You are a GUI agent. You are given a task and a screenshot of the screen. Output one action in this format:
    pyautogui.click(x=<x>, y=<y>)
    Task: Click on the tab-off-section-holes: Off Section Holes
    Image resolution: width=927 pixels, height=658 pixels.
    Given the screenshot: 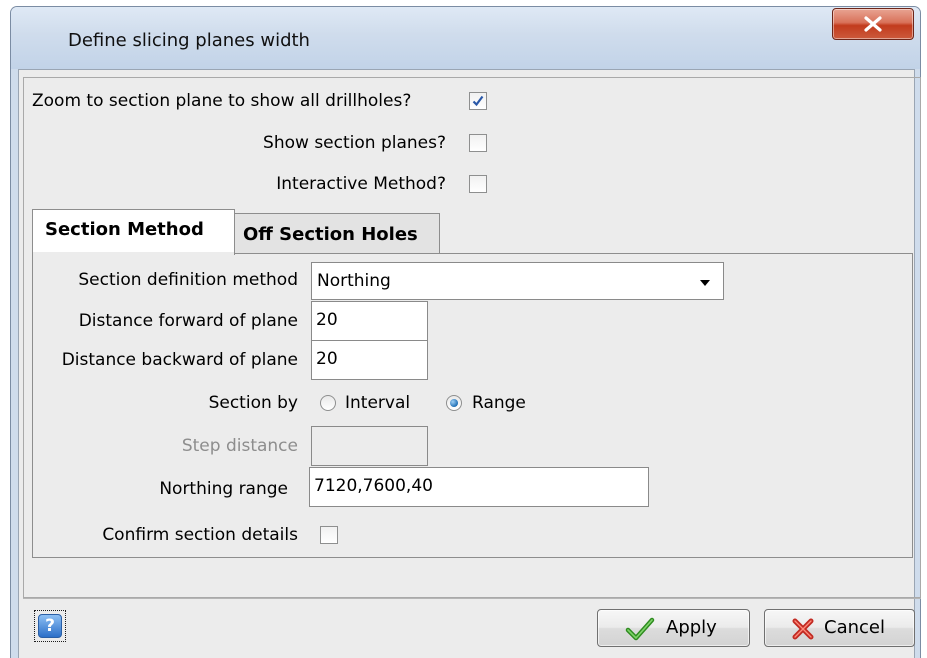 What is the action you would take?
    pyautogui.click(x=337, y=234)
    